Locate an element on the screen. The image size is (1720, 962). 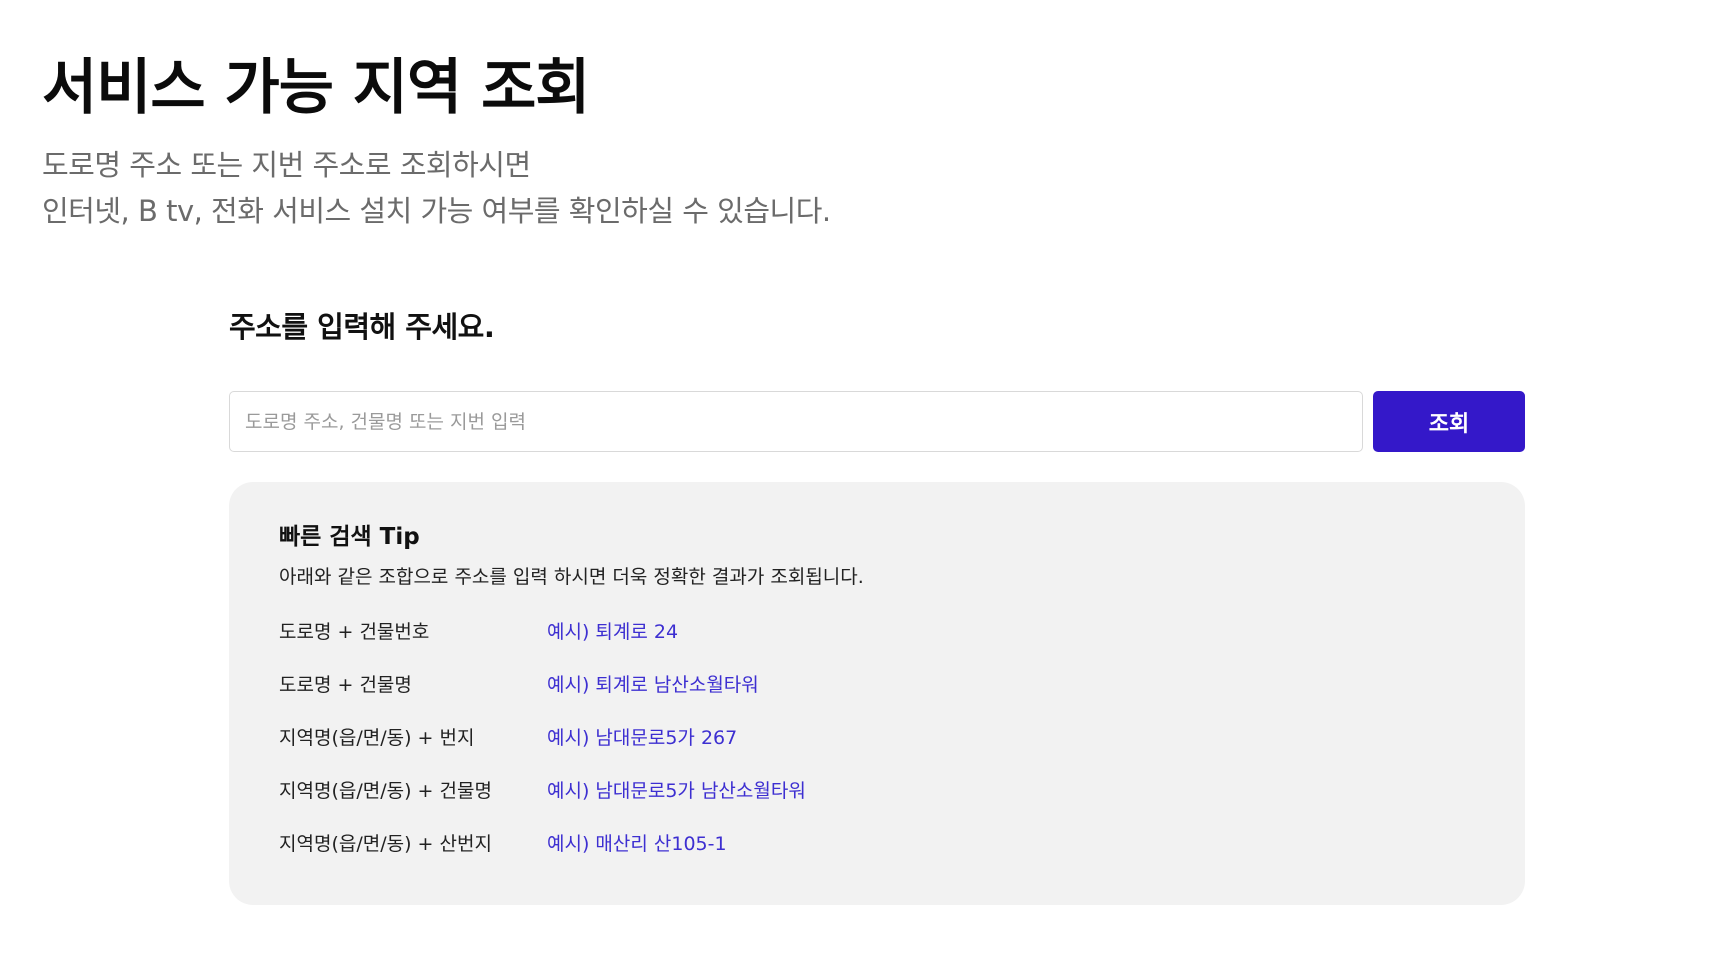
tip-row: 지역명(읍/면/동) + 번지 예시) 남대문로5가 267 is located at coordinates (877, 736).